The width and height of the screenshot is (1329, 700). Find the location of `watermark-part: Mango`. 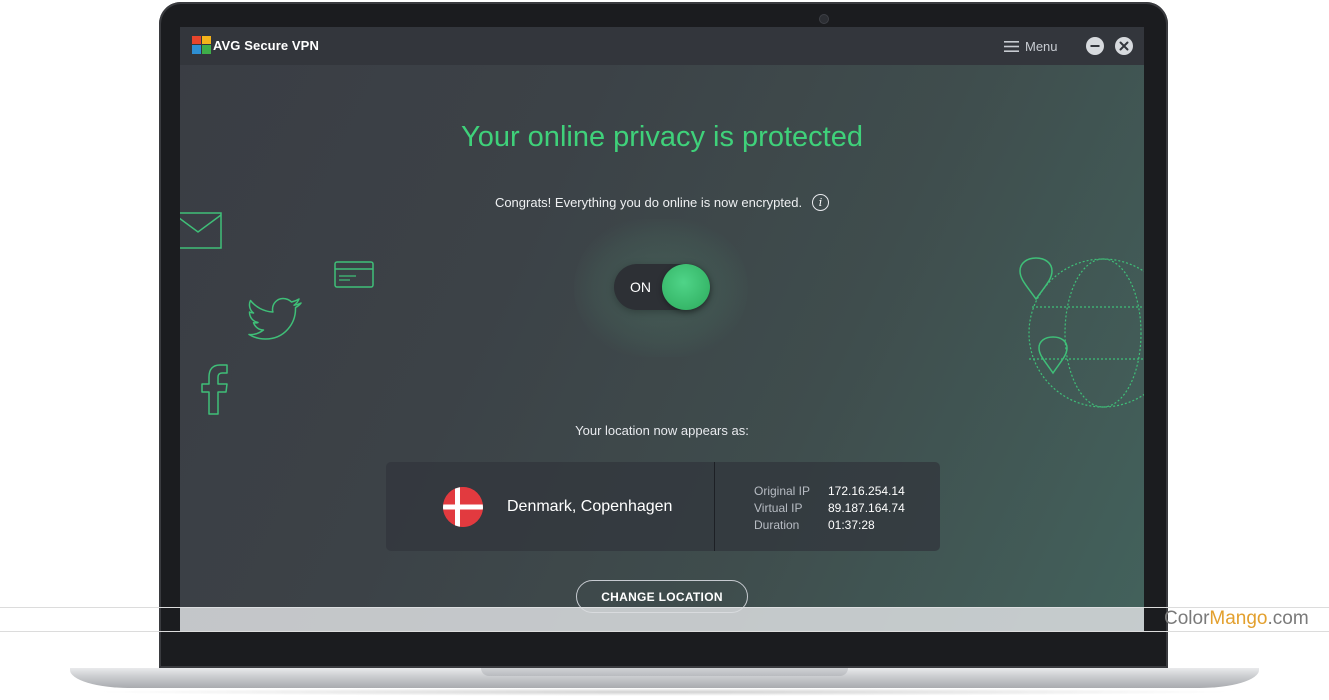

watermark-part: Mango is located at coordinates (1238, 618).